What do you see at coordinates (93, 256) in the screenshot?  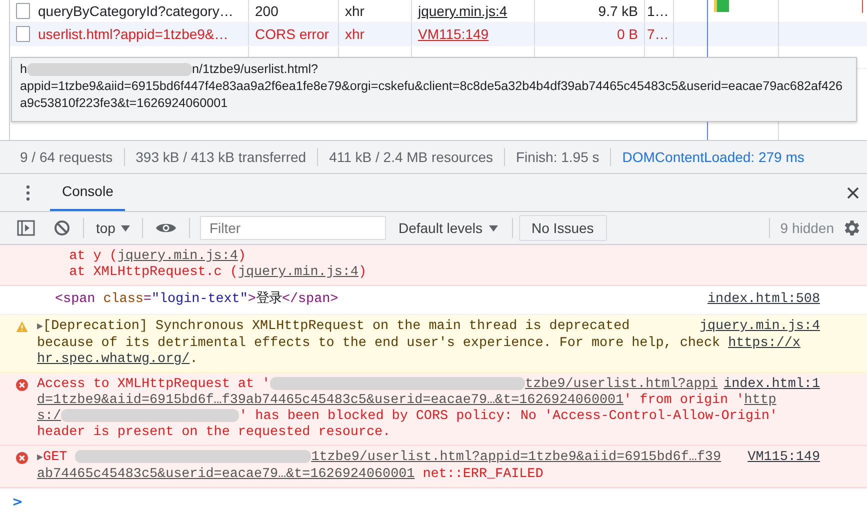 I see `message-text: at y (` at bounding box center [93, 256].